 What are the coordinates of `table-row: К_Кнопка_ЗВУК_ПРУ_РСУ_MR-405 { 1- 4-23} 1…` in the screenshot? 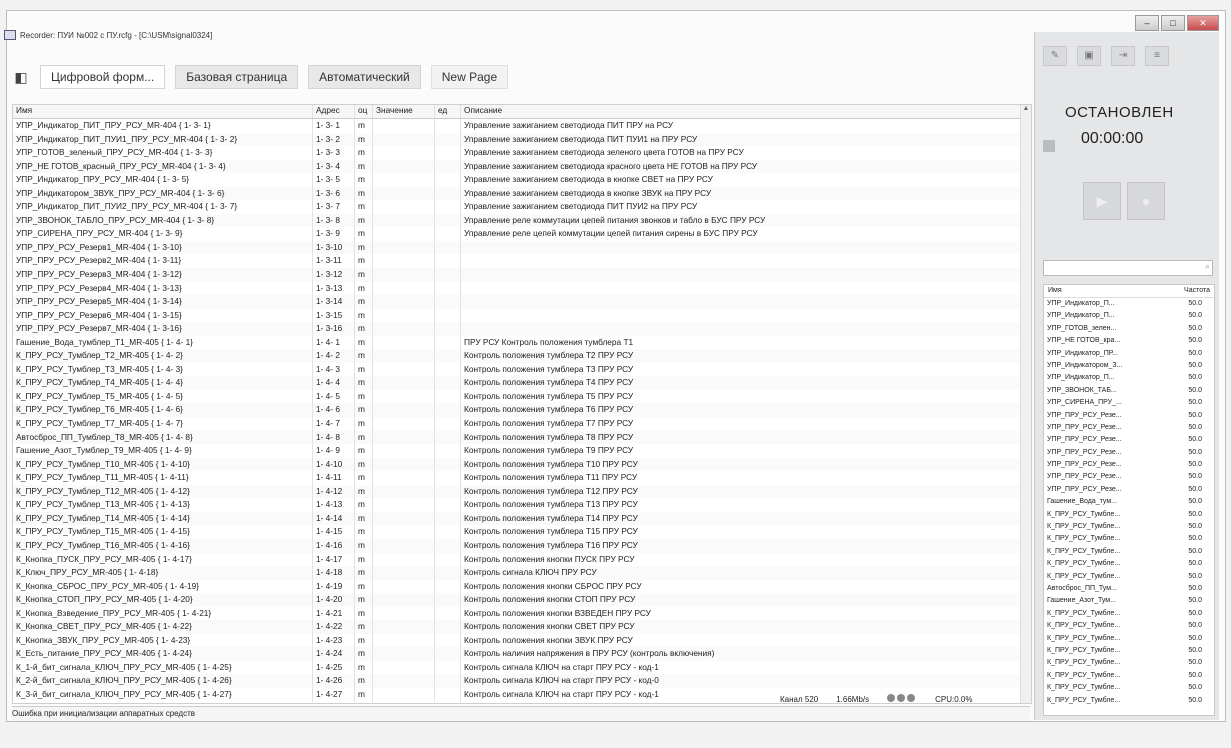 It's located at (522, 640).